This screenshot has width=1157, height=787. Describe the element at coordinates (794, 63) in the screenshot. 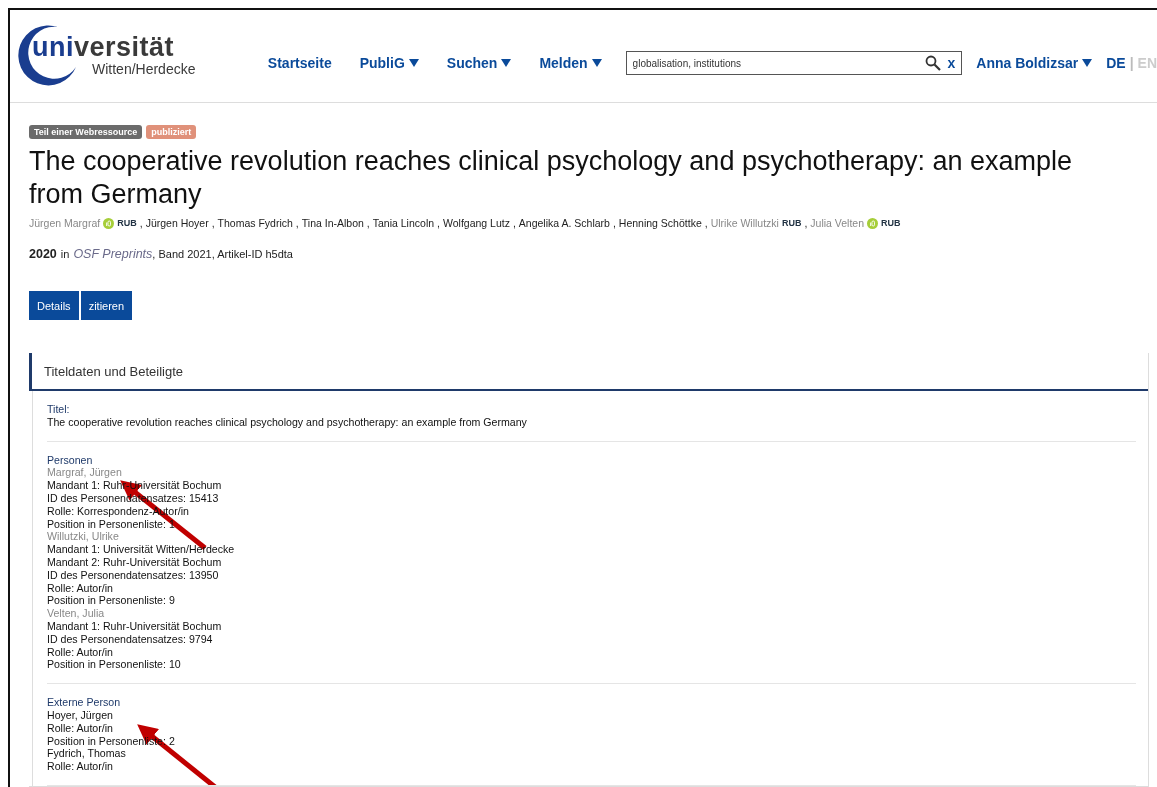

I see `search-field: globalisation, institutions x` at that location.